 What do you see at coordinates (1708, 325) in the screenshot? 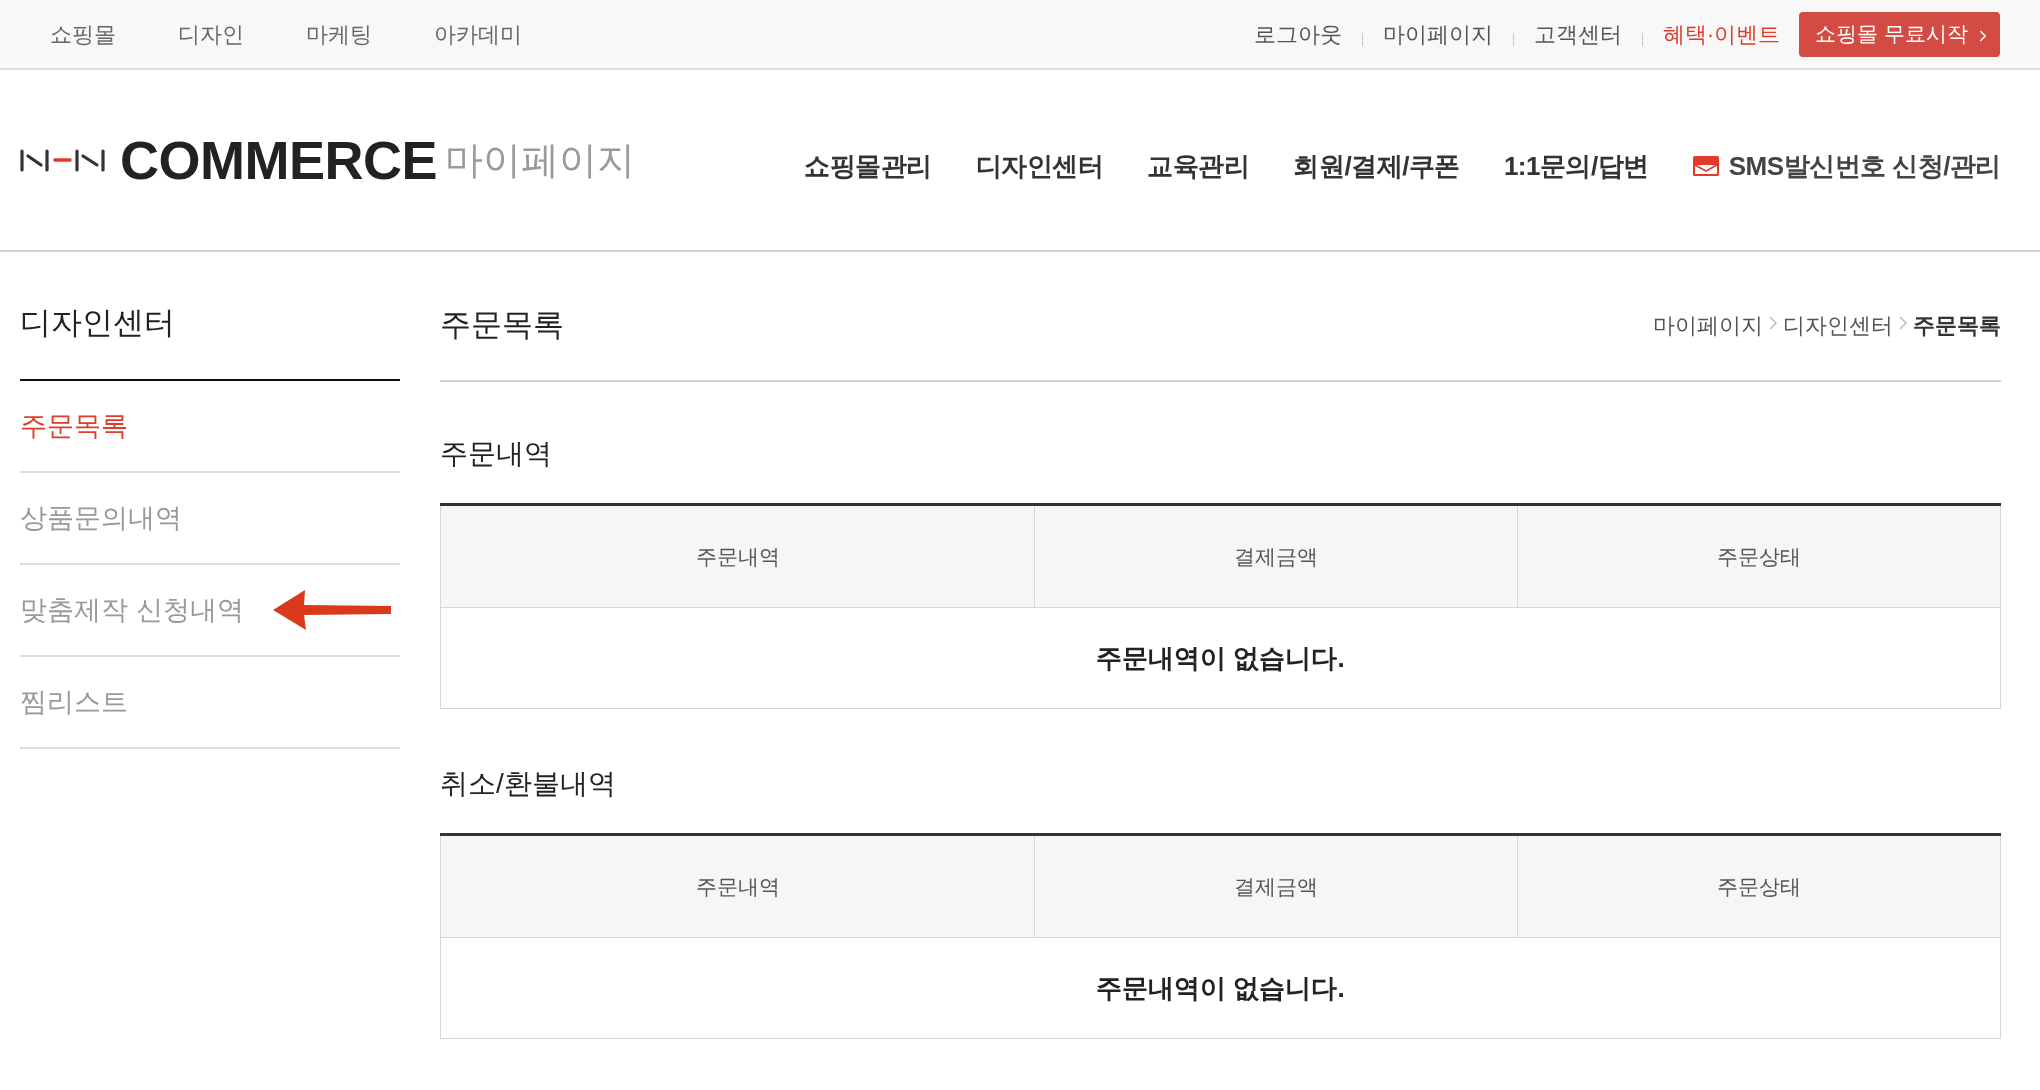
I see `breadcrumb-link: 마이페이지` at bounding box center [1708, 325].